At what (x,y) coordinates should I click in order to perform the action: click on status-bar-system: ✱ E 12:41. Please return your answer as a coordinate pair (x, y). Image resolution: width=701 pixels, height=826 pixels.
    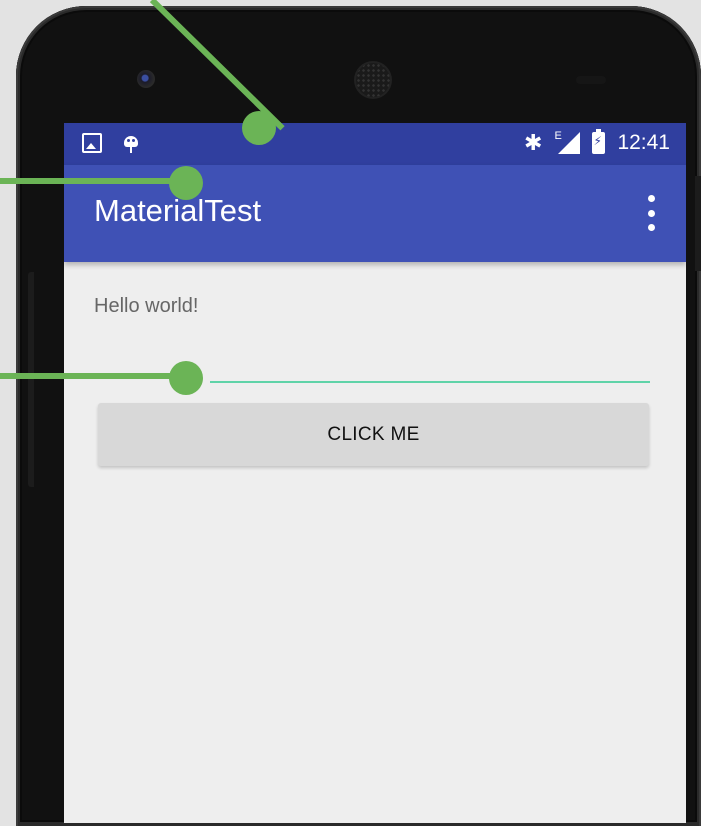
    Looking at the image, I should click on (597, 142).